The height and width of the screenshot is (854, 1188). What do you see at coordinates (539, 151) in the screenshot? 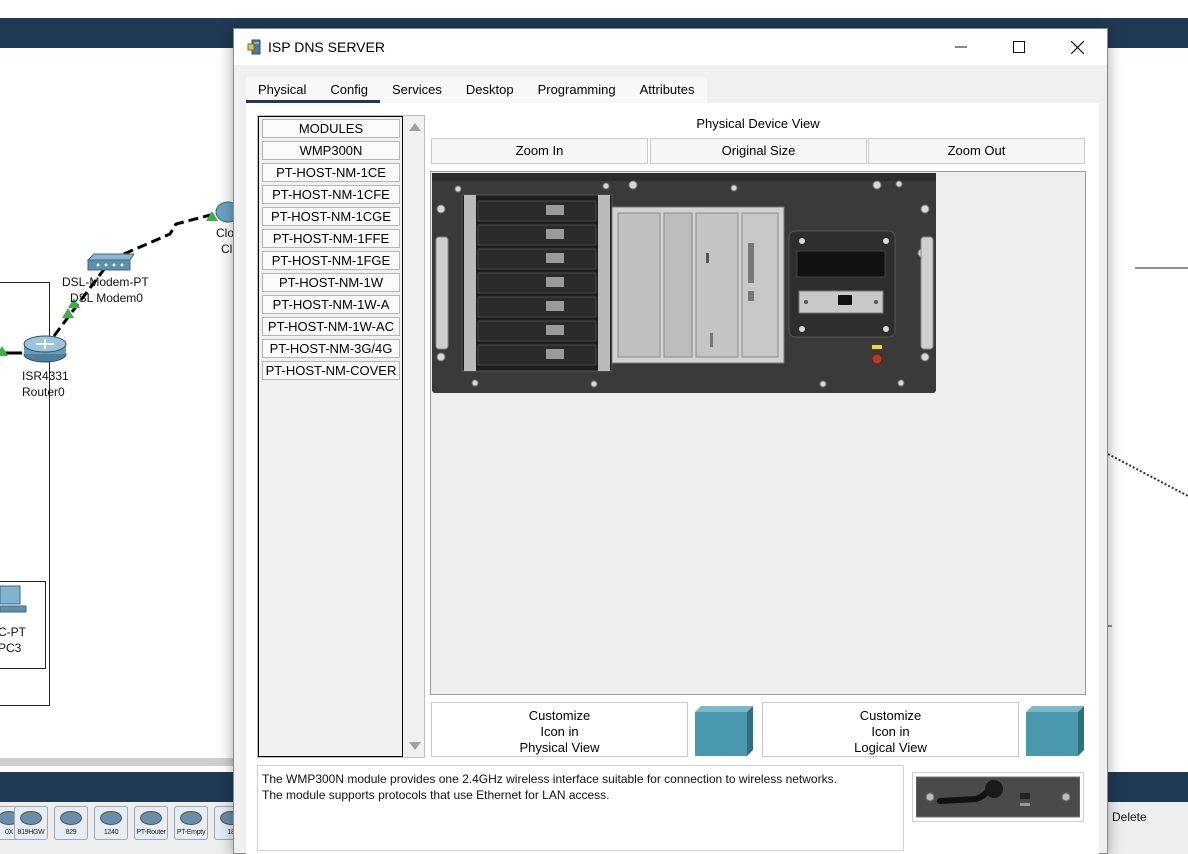
I see `zoom-in-button: Zoom In` at bounding box center [539, 151].